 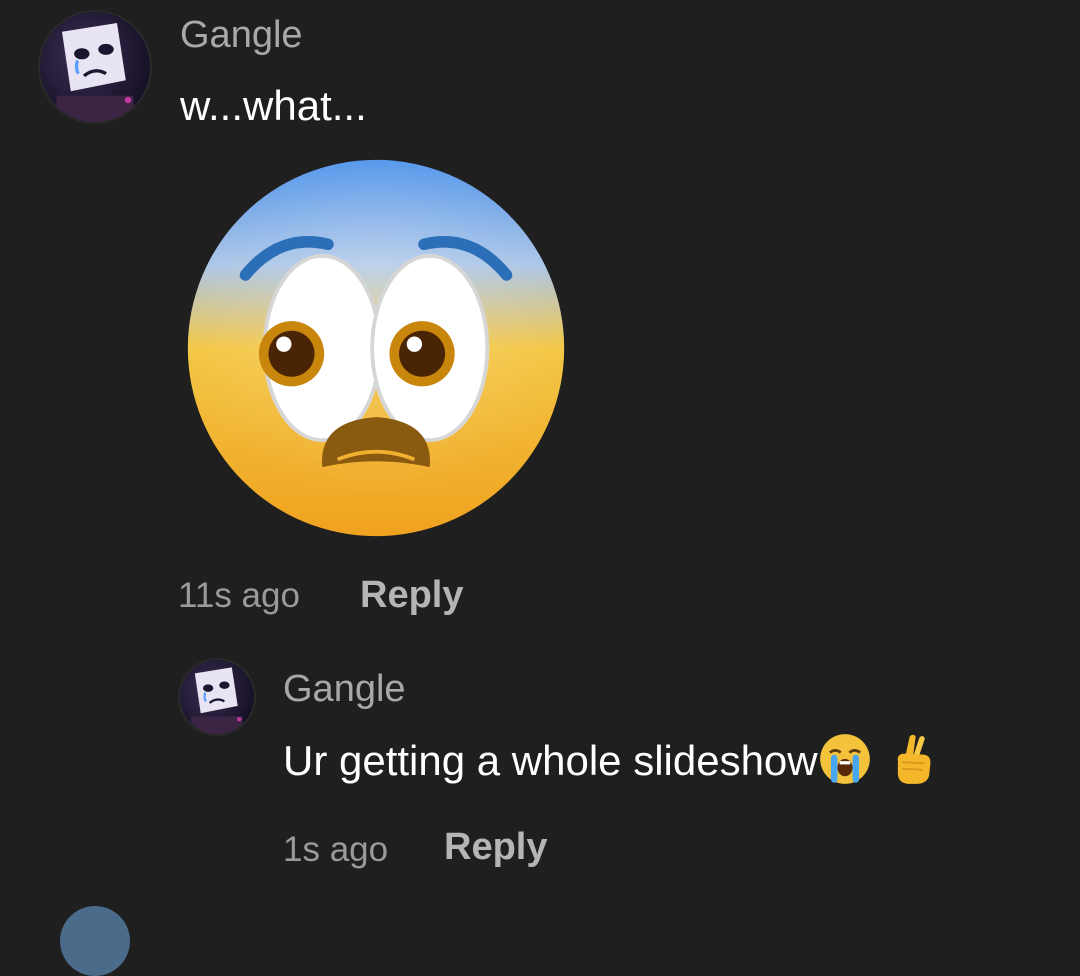 I want to click on comment-text-row: Ur getting a whole slideshow, so click(x=611, y=764).